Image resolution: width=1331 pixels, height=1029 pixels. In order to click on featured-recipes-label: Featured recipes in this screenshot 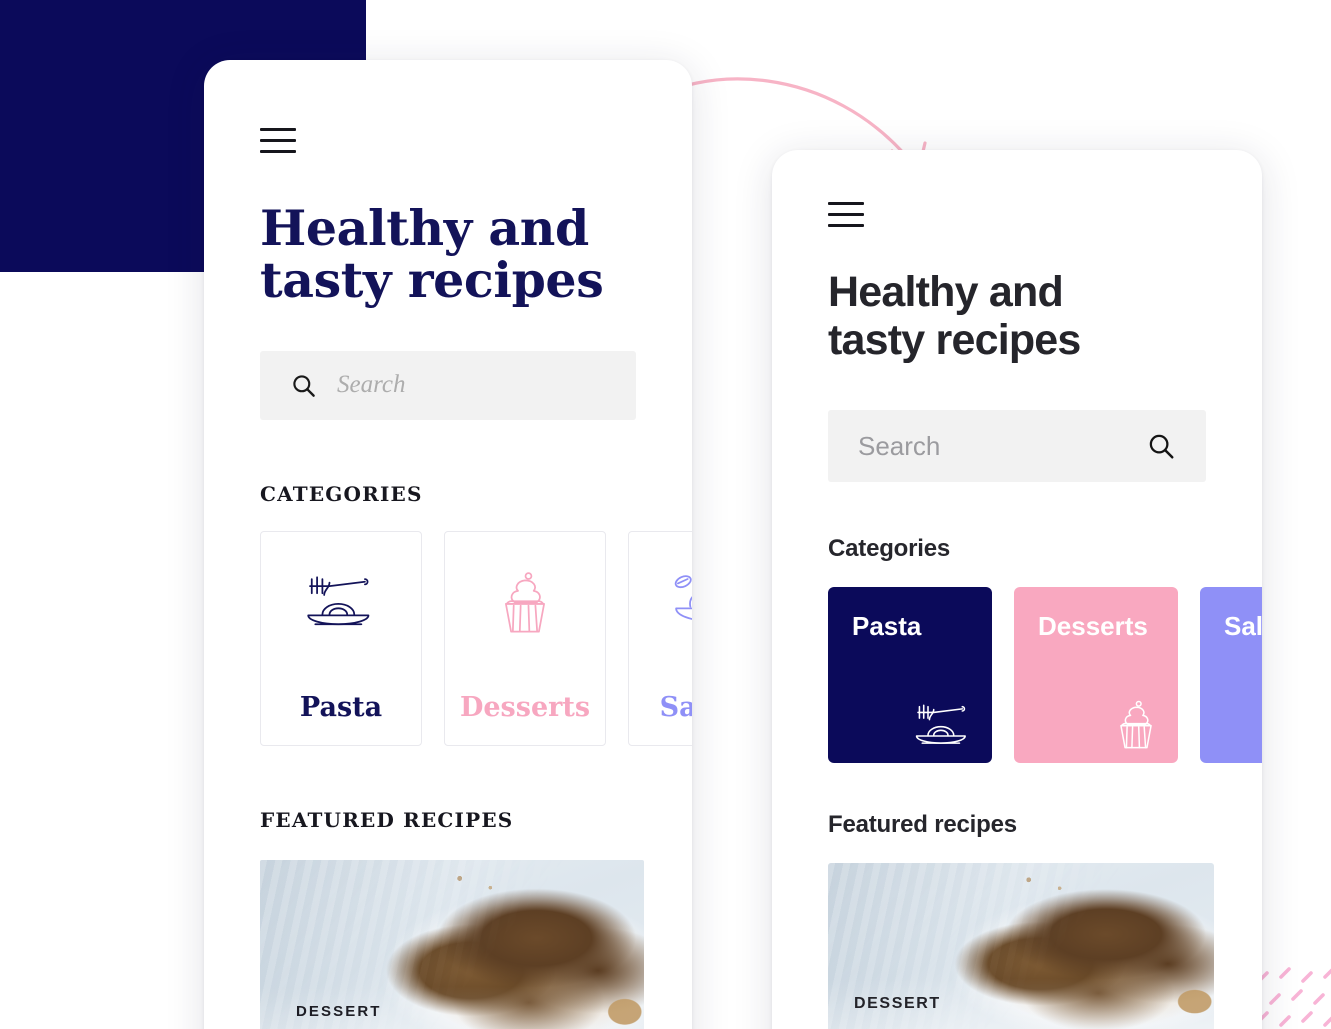, I will do `click(922, 825)`.